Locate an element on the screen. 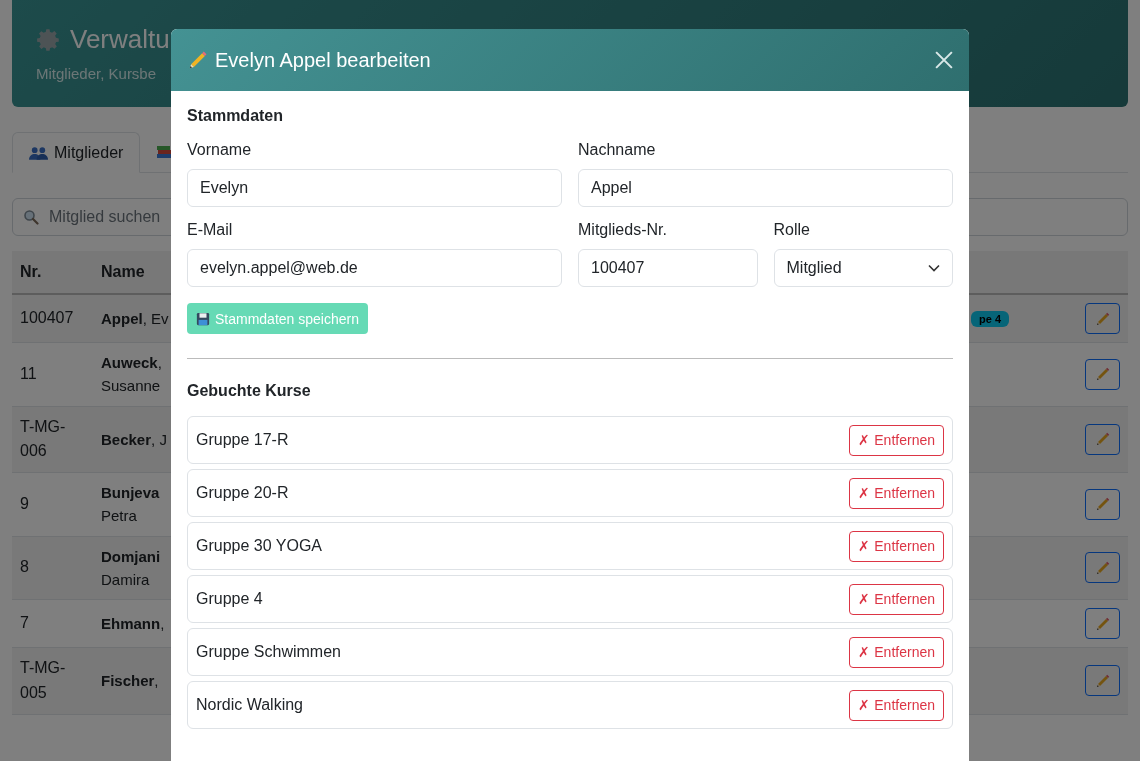 Image resolution: width=1140 pixels, height=761 pixels. column-header: Name is located at coordinates (123, 272).